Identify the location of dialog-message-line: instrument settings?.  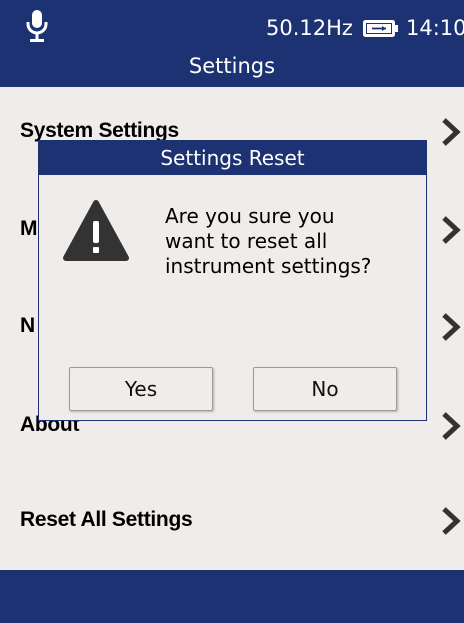
(268, 266).